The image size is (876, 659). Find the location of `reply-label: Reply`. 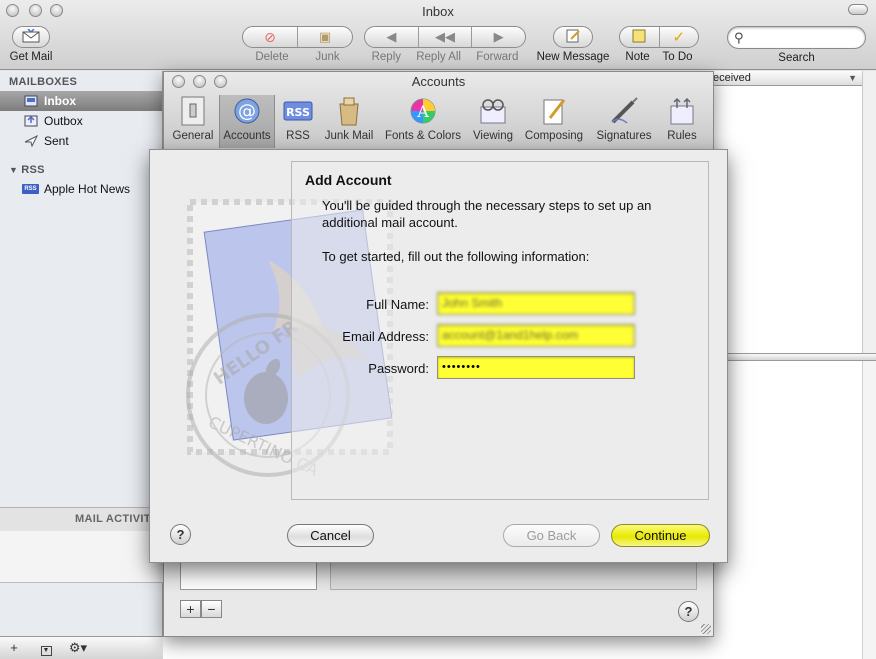

reply-label: Reply is located at coordinates (386, 57).